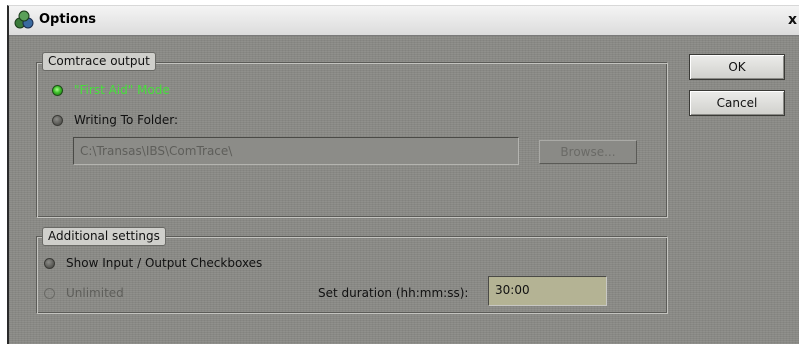  What do you see at coordinates (126, 120) in the screenshot?
I see `writing-to-folder-label: Writing To Folder:` at bounding box center [126, 120].